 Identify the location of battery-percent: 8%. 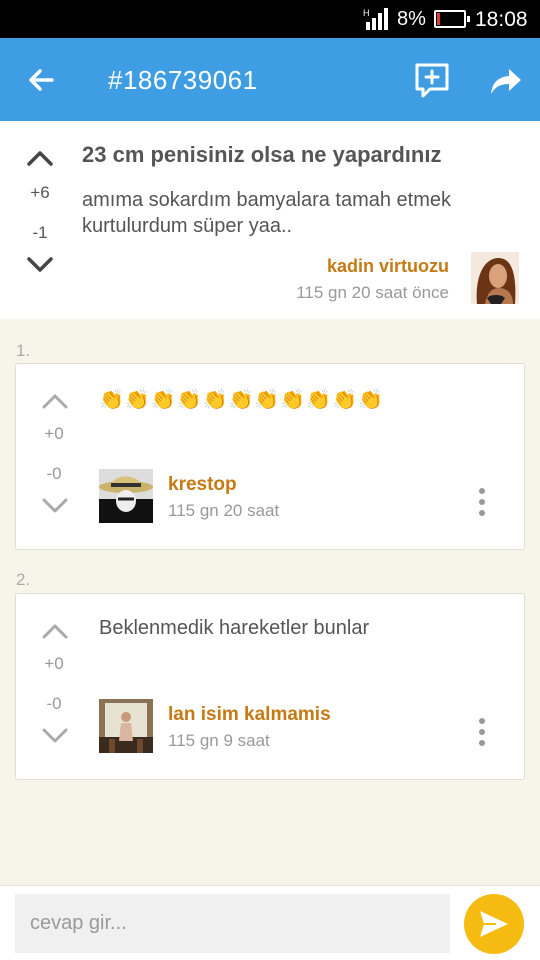
(411, 19).